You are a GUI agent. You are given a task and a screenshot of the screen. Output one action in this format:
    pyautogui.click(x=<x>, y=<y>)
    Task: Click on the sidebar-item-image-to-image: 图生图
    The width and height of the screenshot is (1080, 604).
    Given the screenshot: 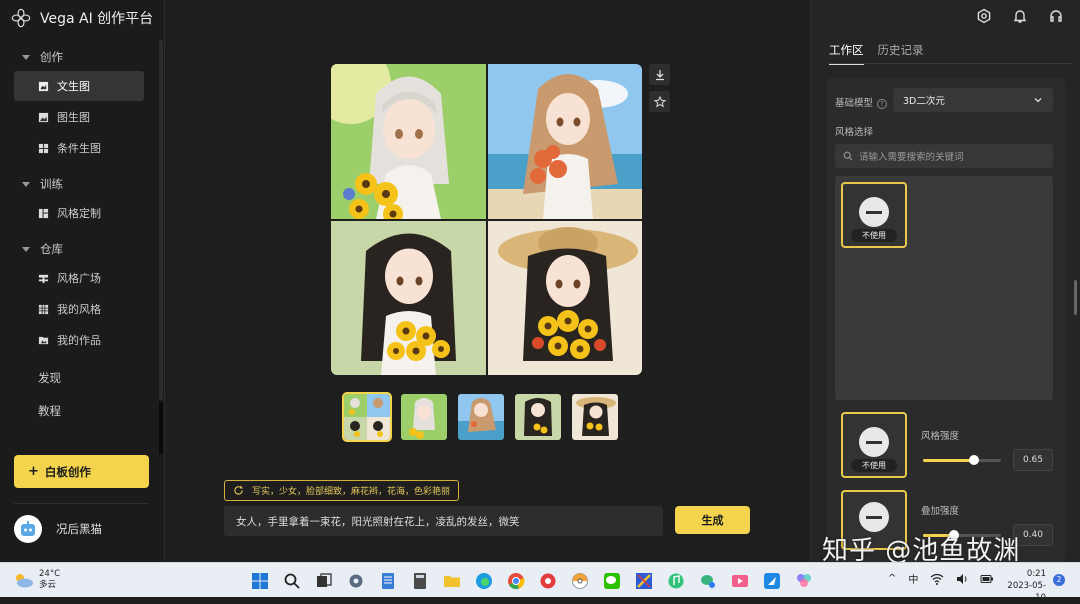 What is the action you would take?
    pyautogui.click(x=79, y=117)
    